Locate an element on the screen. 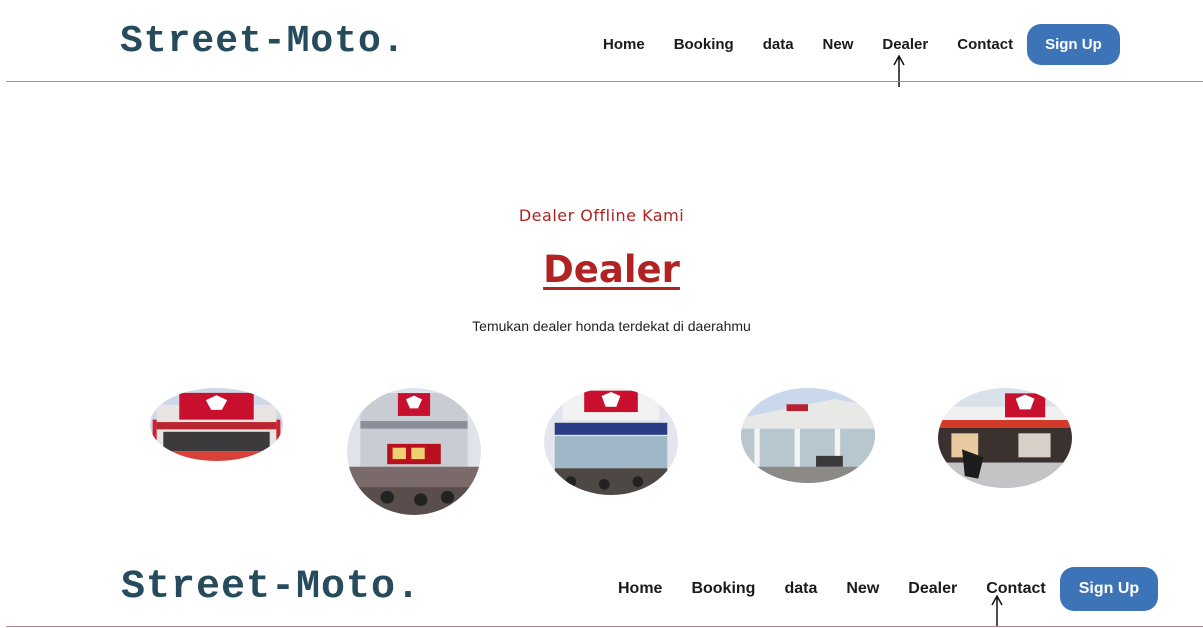  section-title: Dealer is located at coordinates (611, 269).